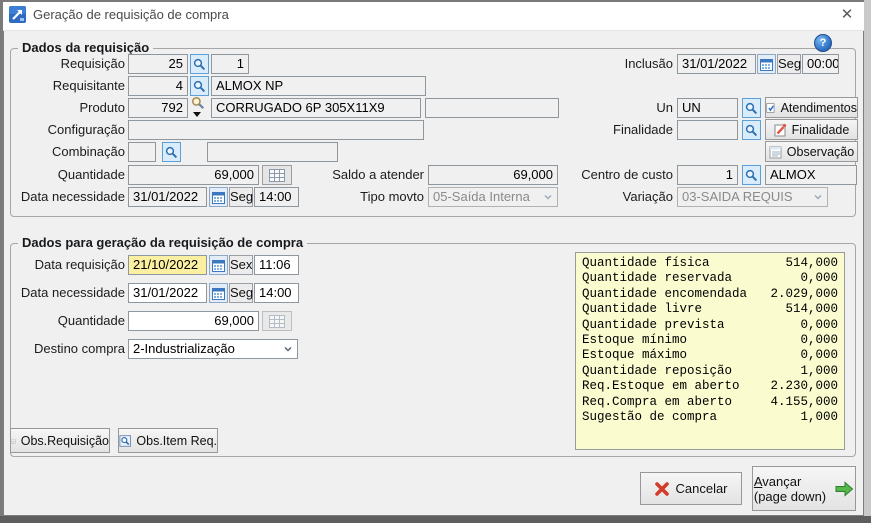  I want to click on inclusao-weekday: Seg, so click(789, 64).